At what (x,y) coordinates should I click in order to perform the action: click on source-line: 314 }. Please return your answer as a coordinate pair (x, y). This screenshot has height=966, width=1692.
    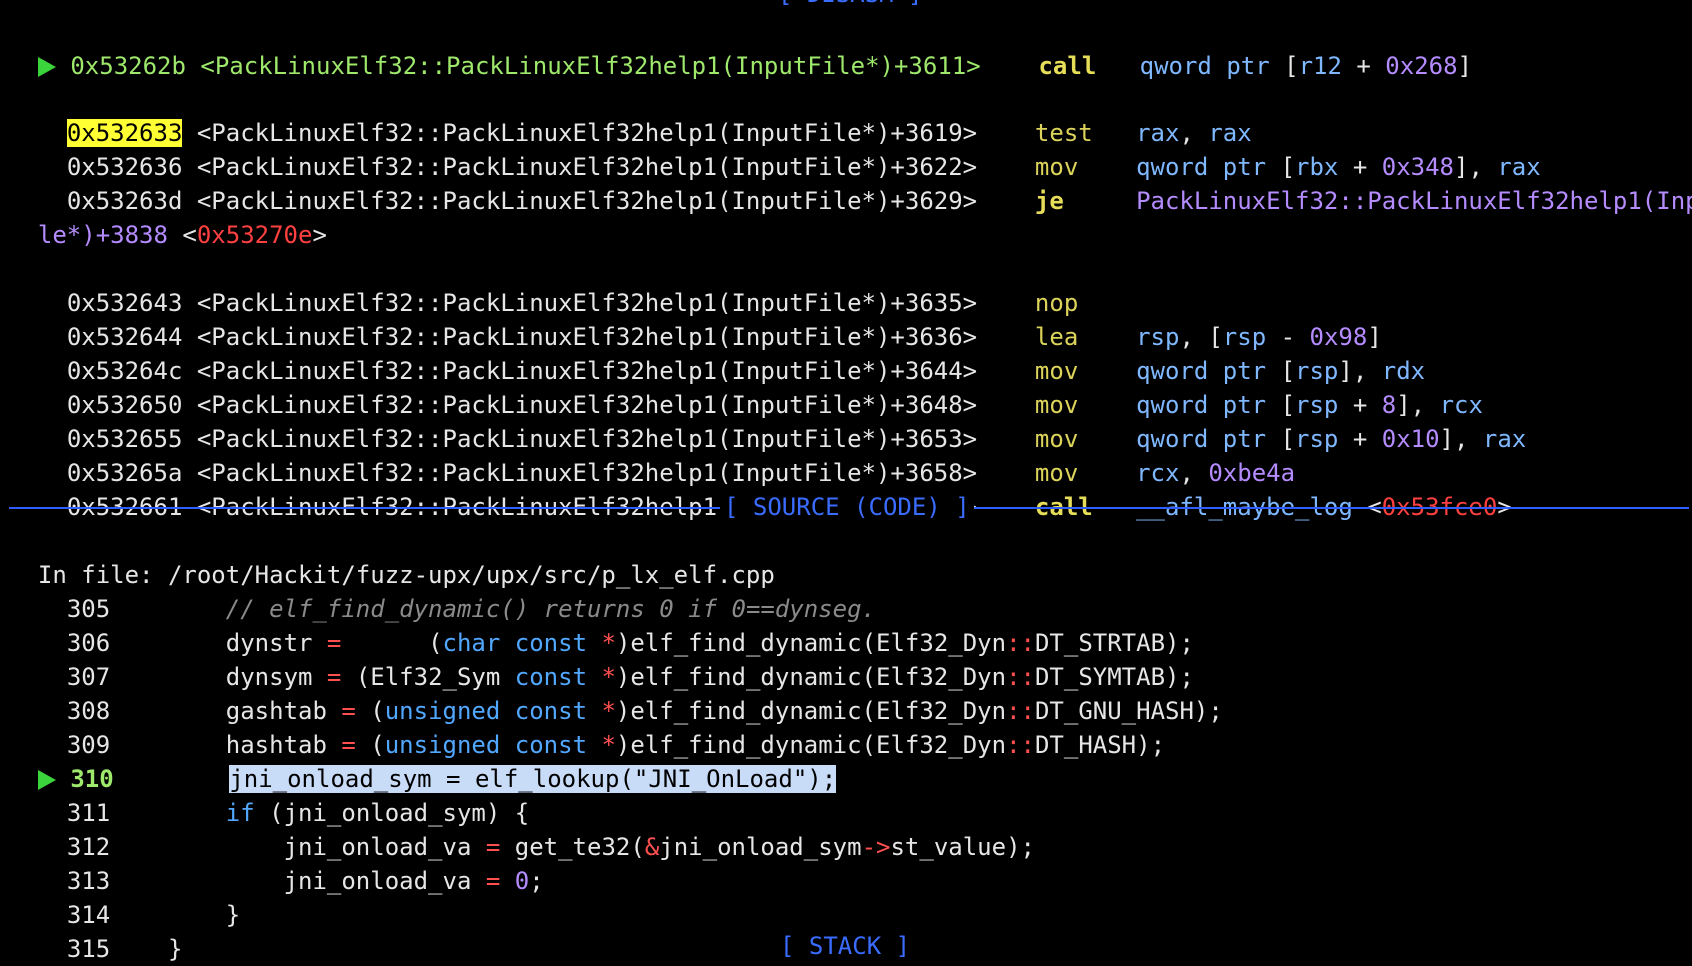
    Looking at the image, I should click on (124, 896).